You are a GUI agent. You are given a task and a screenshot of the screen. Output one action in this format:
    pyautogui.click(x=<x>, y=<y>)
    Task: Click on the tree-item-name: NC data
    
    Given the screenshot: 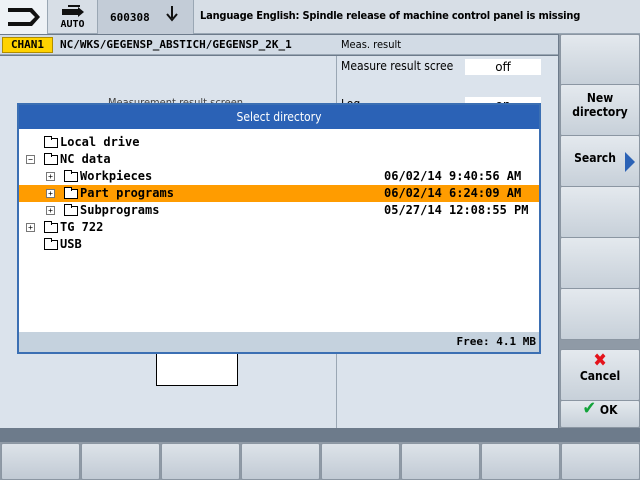 What is the action you would take?
    pyautogui.click(x=85, y=159)
    